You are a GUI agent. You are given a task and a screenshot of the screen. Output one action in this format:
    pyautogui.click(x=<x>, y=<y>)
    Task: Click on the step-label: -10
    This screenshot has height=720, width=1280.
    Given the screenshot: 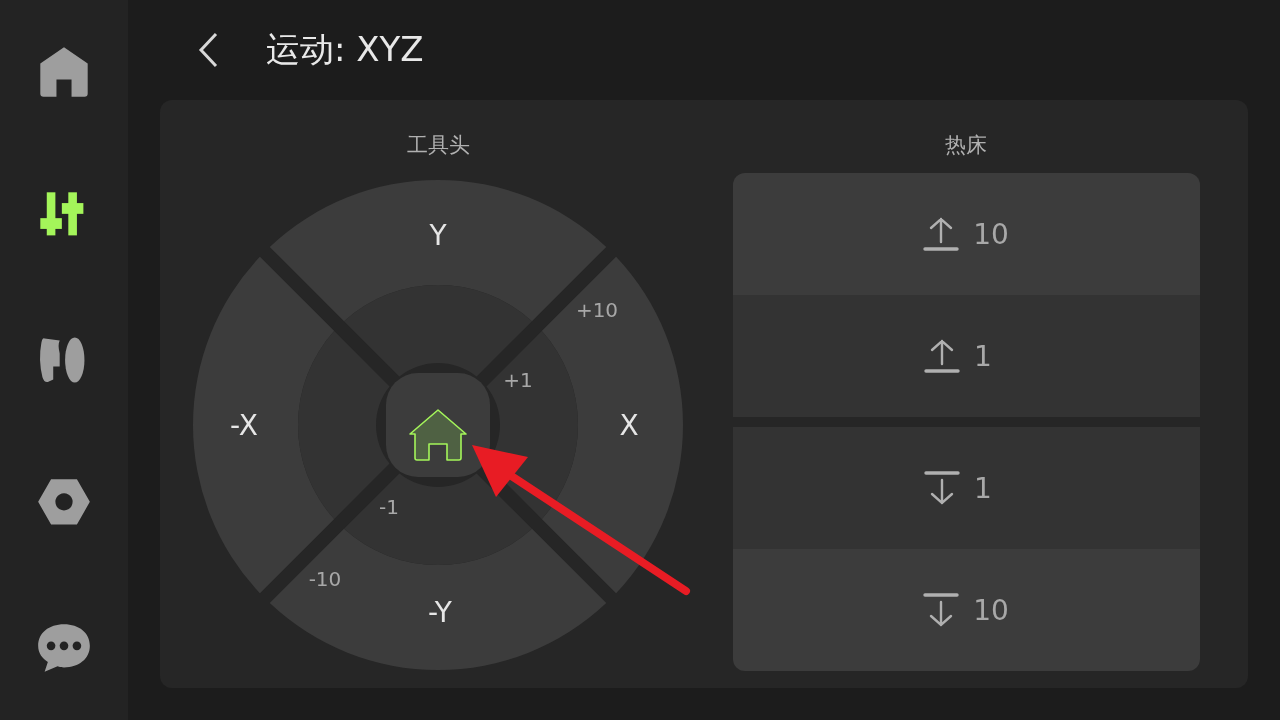 What is the action you would take?
    pyautogui.click(x=325, y=579)
    